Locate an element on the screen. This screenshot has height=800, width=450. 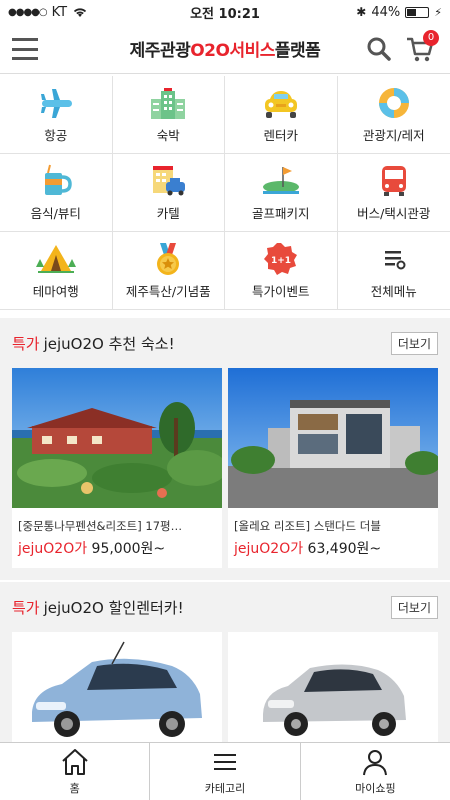
category-label: 항공 is located at coordinates (56, 135).